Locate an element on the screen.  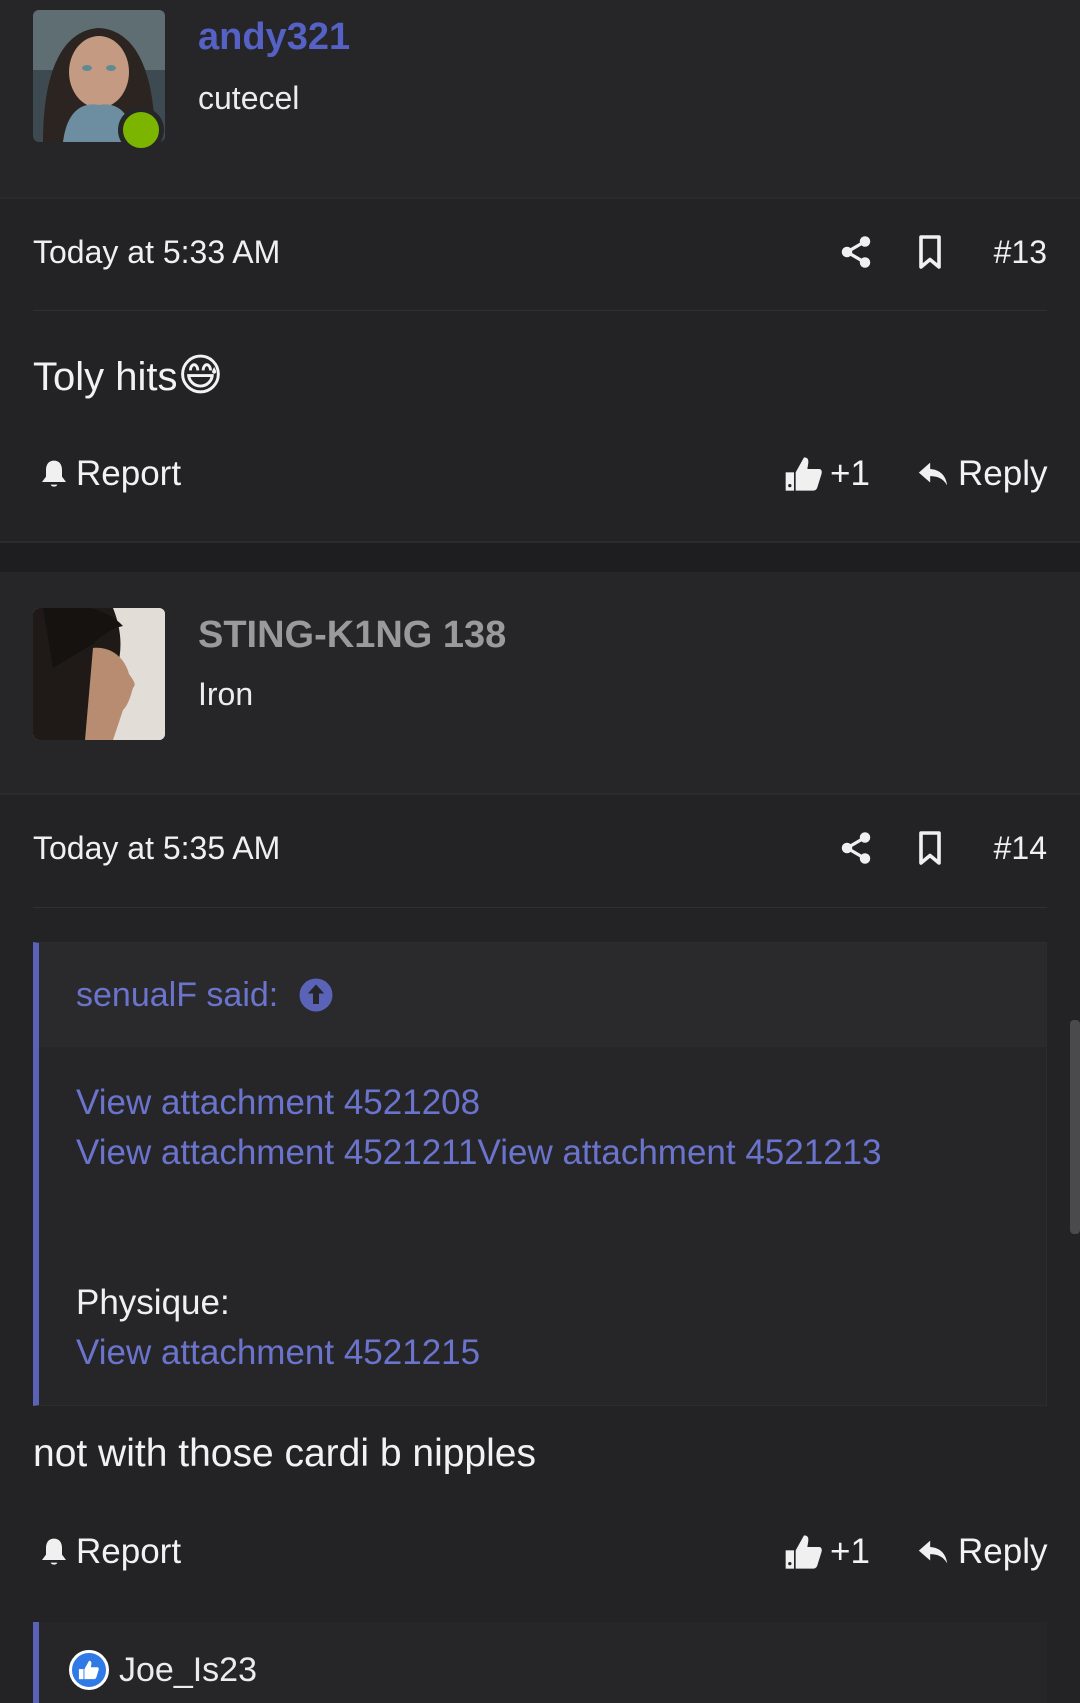
username: andy321 is located at coordinates (274, 37).